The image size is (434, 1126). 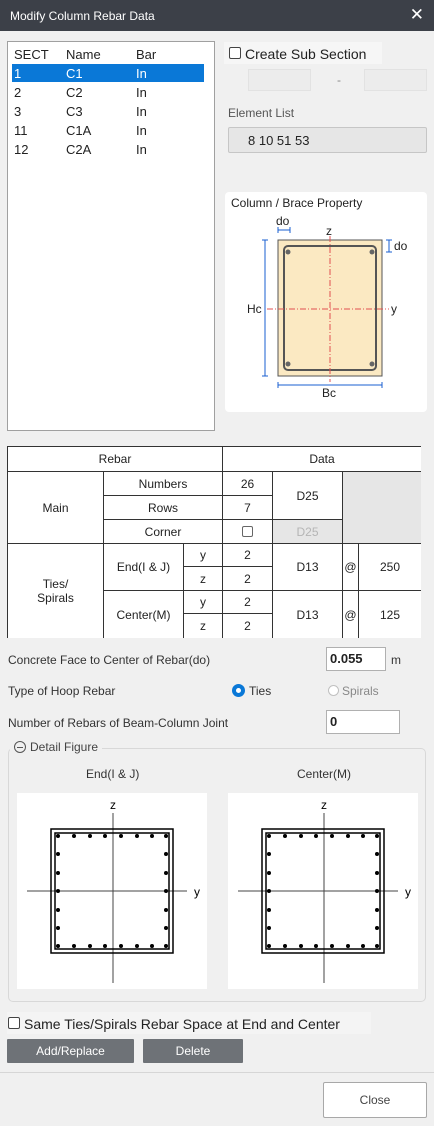 I want to click on row-name: C2, so click(x=74, y=92).